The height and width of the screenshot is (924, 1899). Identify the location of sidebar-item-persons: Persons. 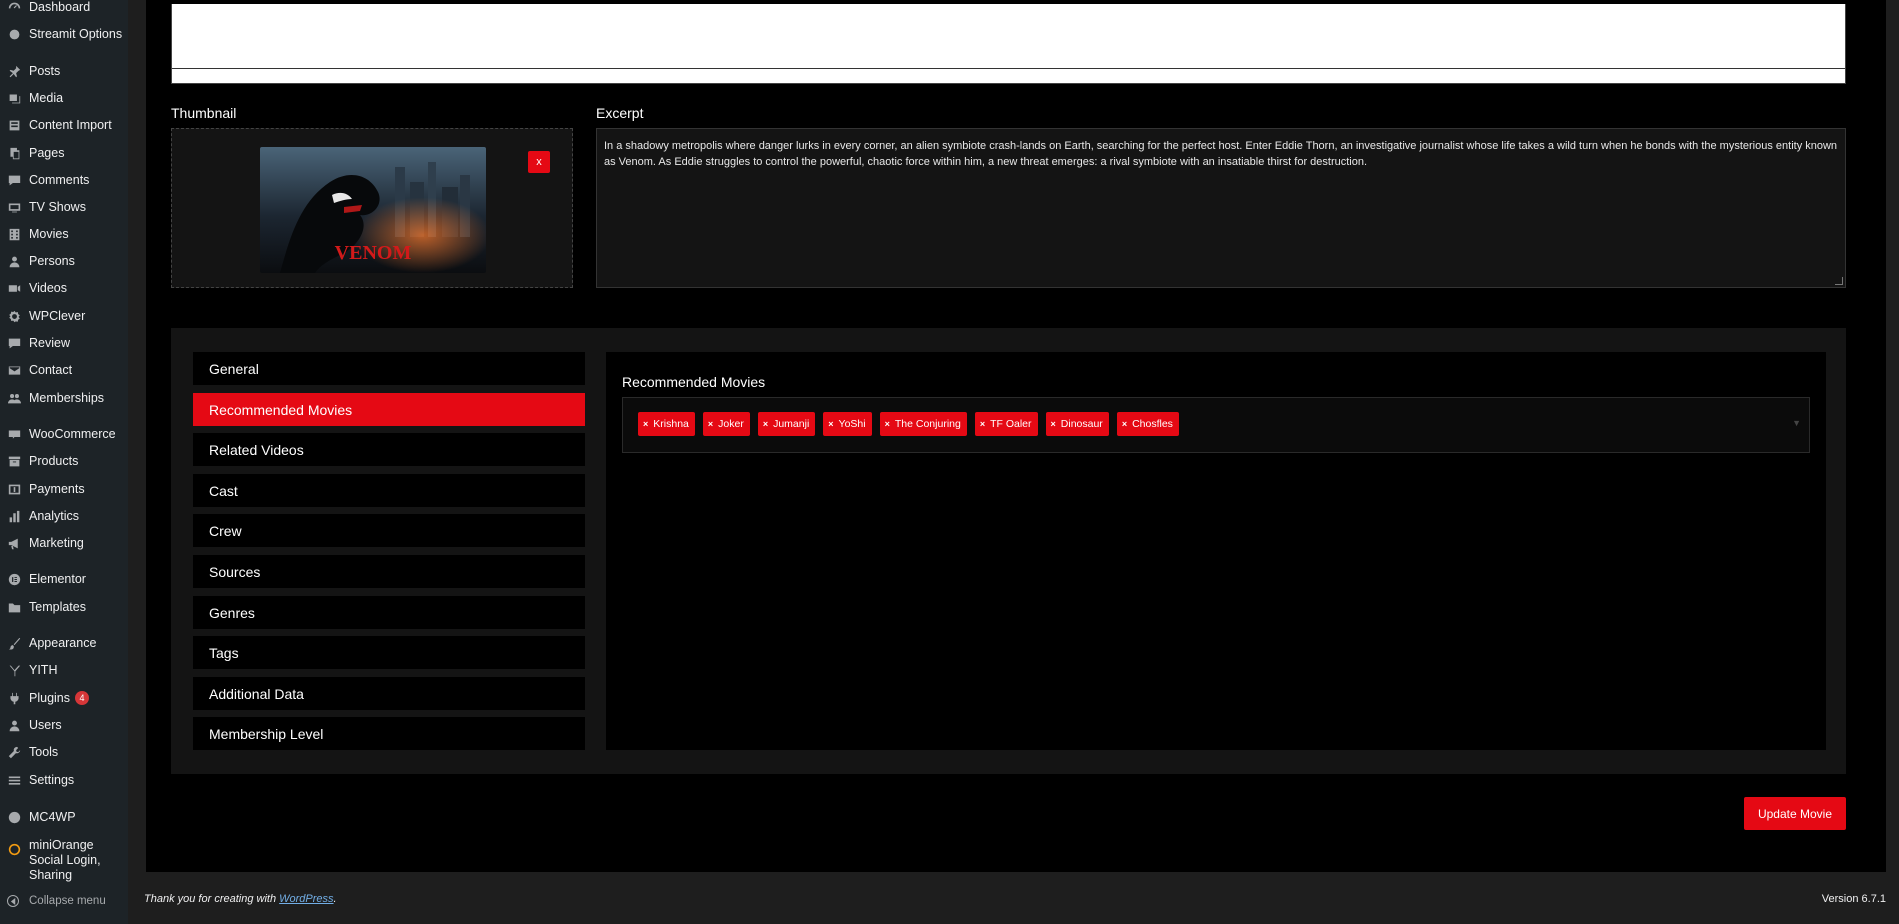
(64, 261).